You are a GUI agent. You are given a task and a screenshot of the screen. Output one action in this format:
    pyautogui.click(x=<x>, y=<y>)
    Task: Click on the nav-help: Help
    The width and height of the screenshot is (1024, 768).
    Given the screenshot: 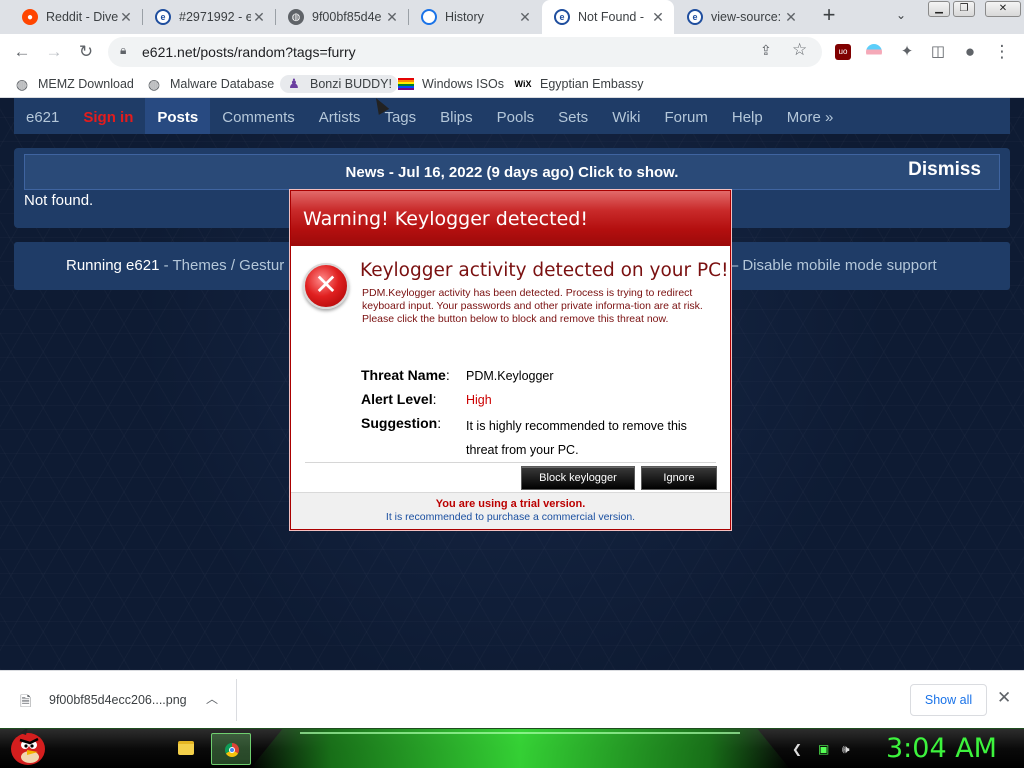 What is the action you would take?
    pyautogui.click(x=747, y=116)
    